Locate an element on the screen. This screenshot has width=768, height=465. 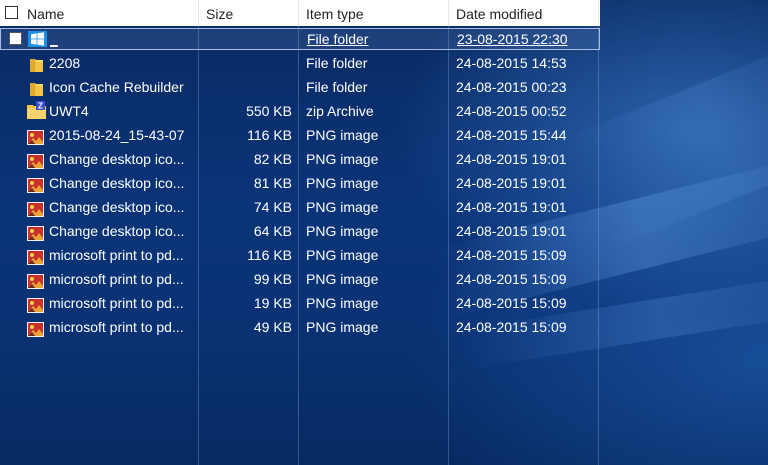
file-date-modified: 24-08-2015 14:53 is located at coordinates (511, 63).